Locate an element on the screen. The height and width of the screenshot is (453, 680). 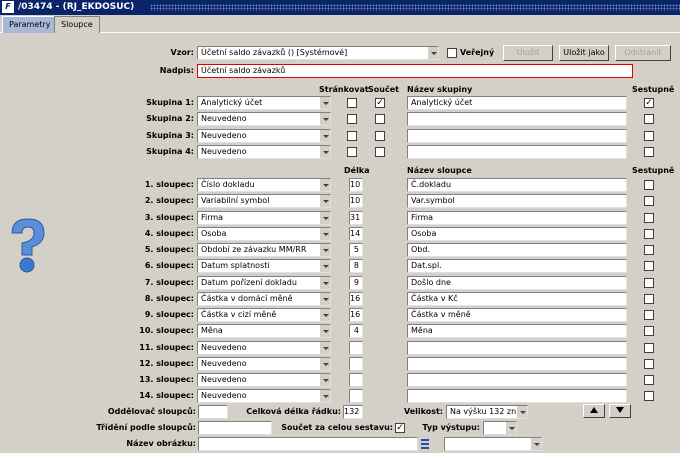
field-select: Datum pořízení dokladu is located at coordinates (264, 282).